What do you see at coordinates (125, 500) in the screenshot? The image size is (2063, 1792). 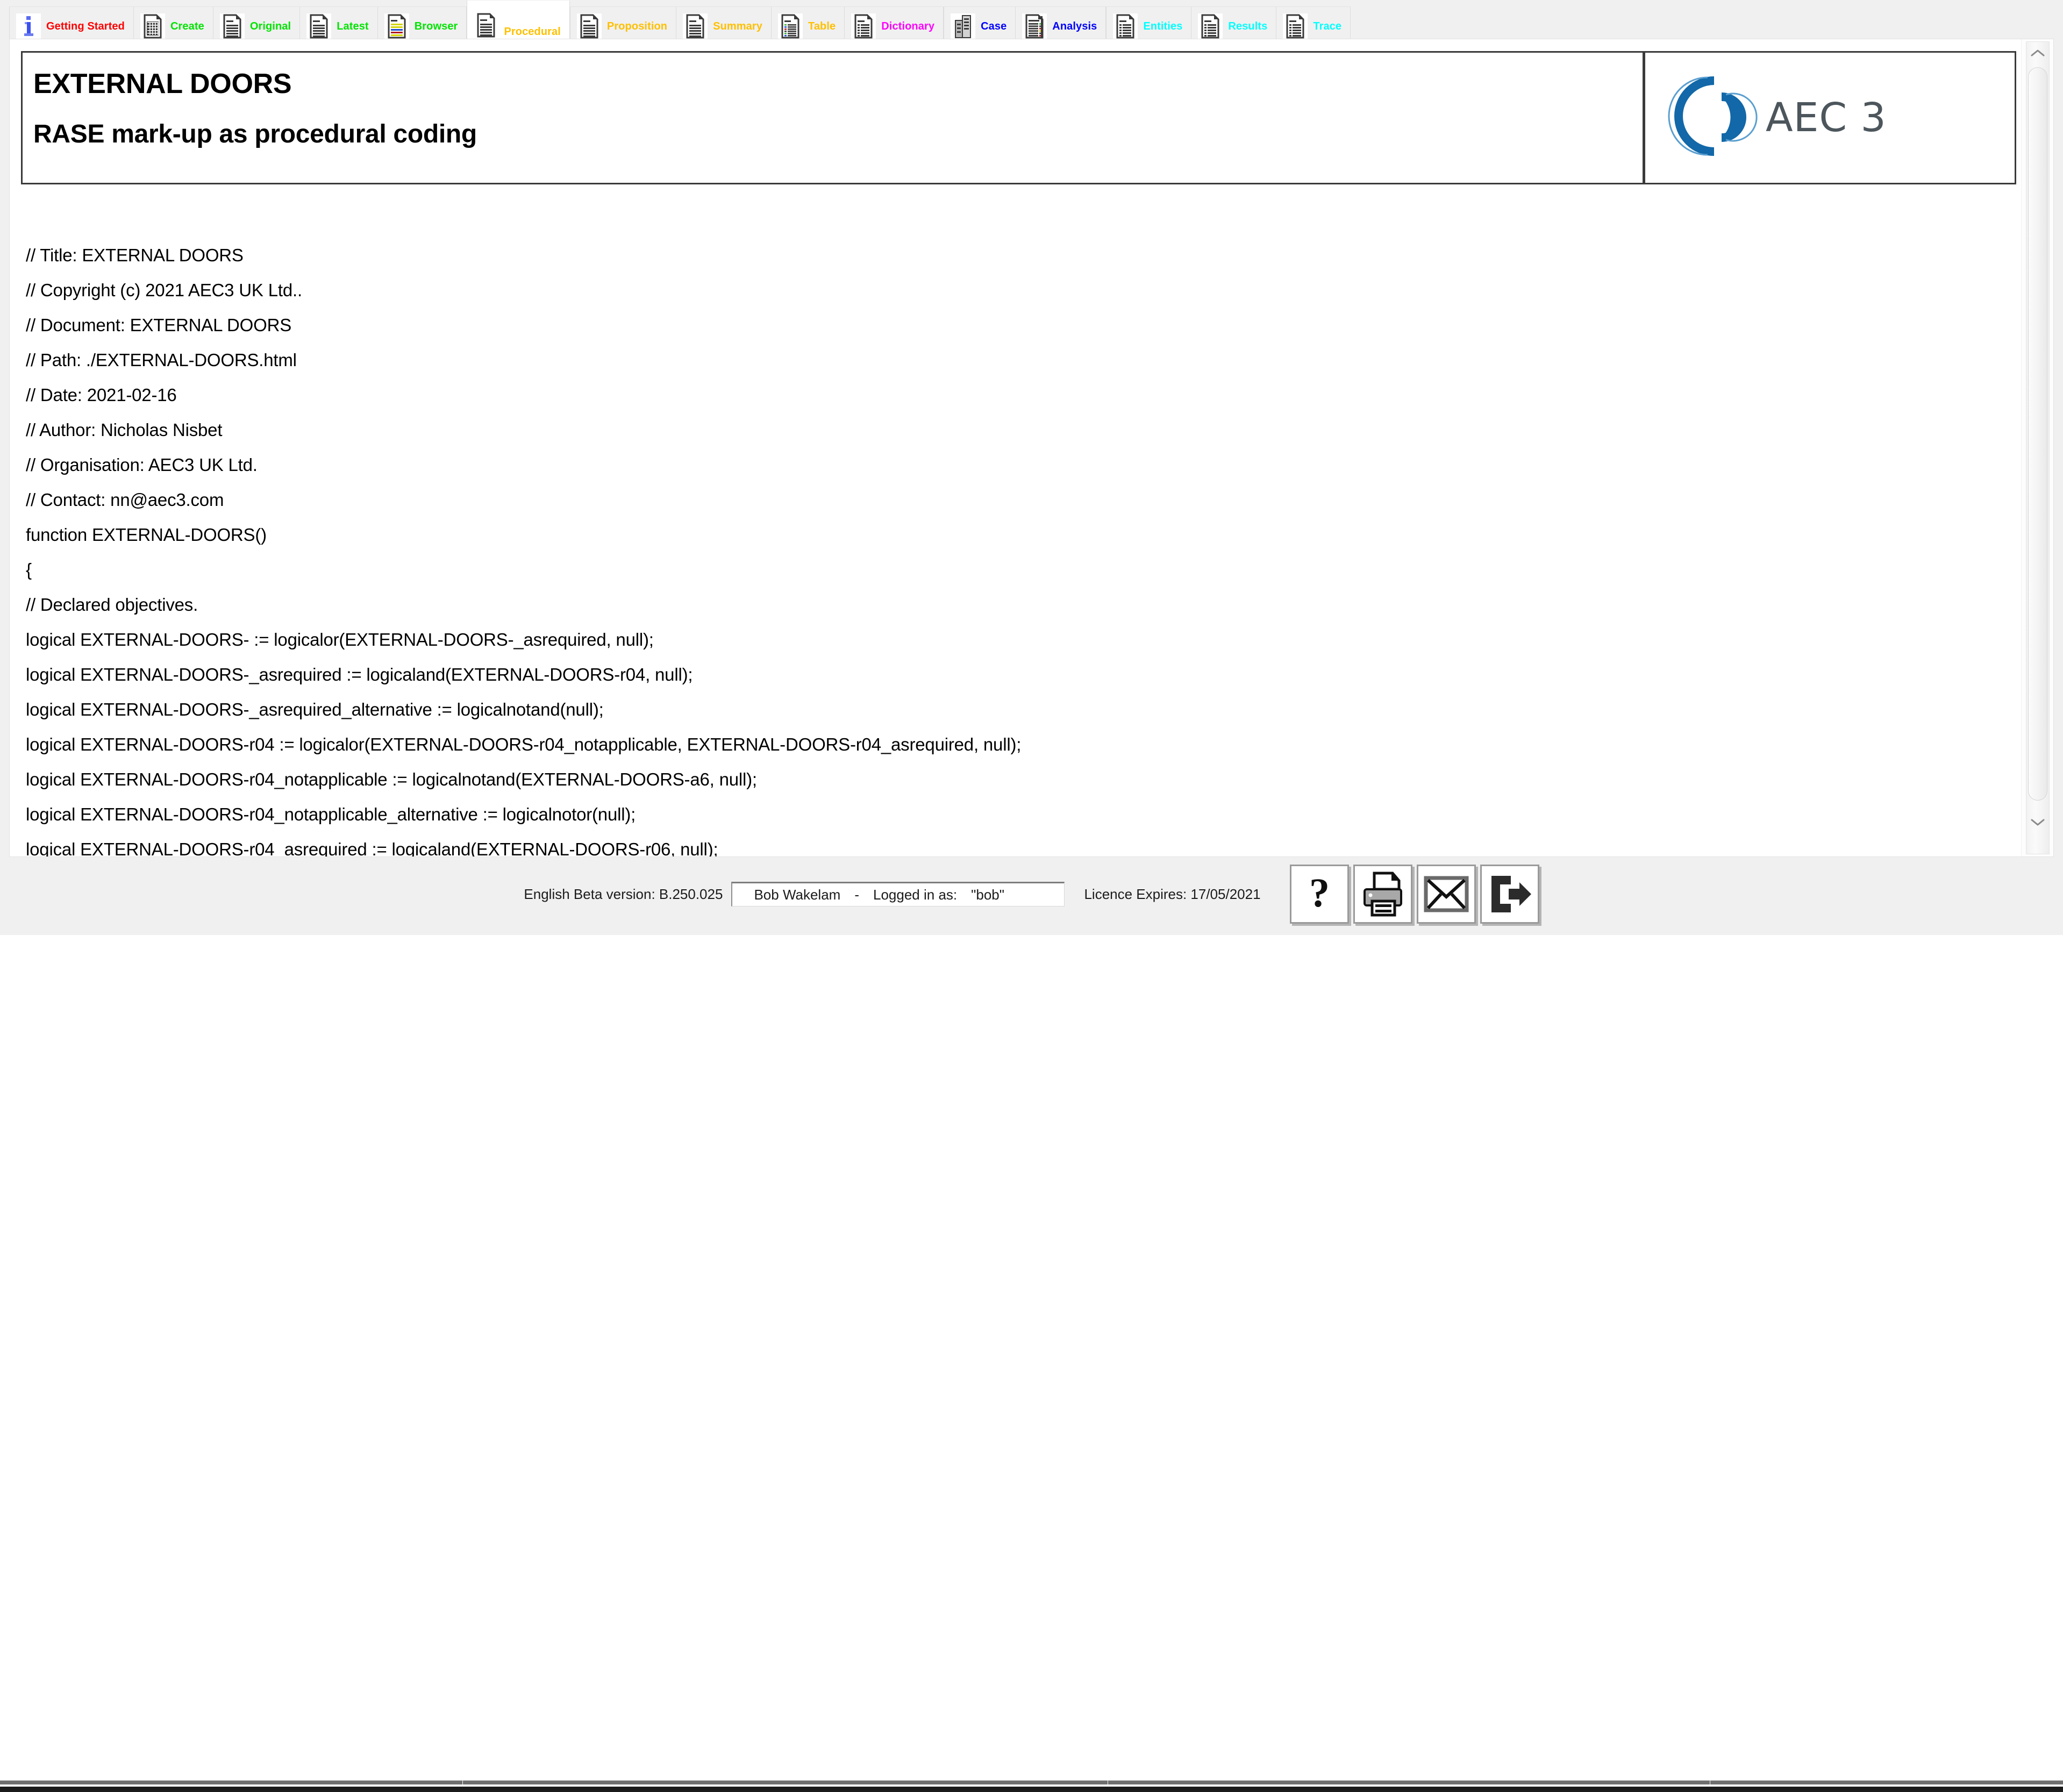 I see `code-line: // Contact: nn@aec3.com` at bounding box center [125, 500].